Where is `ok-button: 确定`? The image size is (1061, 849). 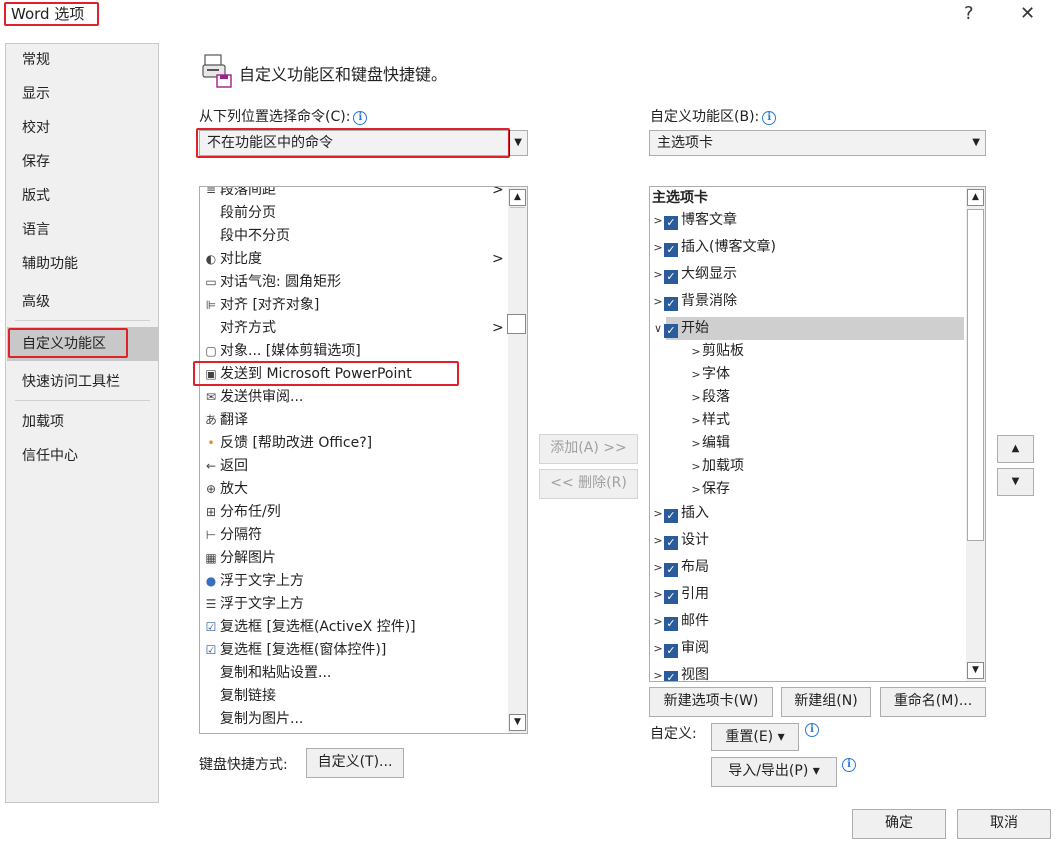 ok-button: 确定 is located at coordinates (899, 824).